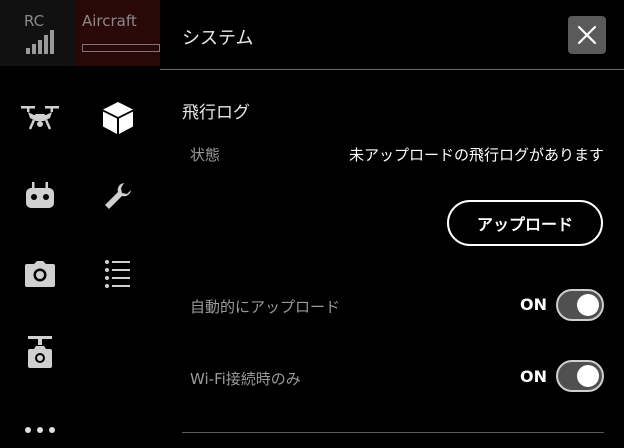 Image resolution: width=624 pixels, height=448 pixels. What do you see at coordinates (118, 196) in the screenshot?
I see `wrench-icon` at bounding box center [118, 196].